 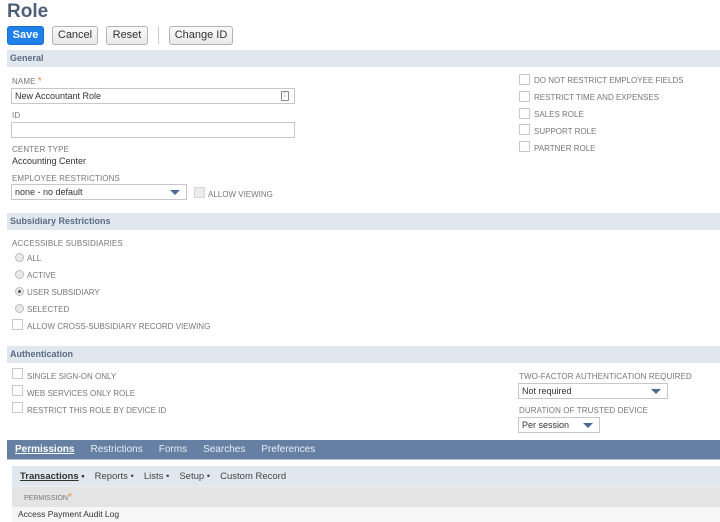 What do you see at coordinates (605, 376) in the screenshot?
I see `two-factor-label: TWO-FACTOR AUTHENTICATION REQUIRED` at bounding box center [605, 376].